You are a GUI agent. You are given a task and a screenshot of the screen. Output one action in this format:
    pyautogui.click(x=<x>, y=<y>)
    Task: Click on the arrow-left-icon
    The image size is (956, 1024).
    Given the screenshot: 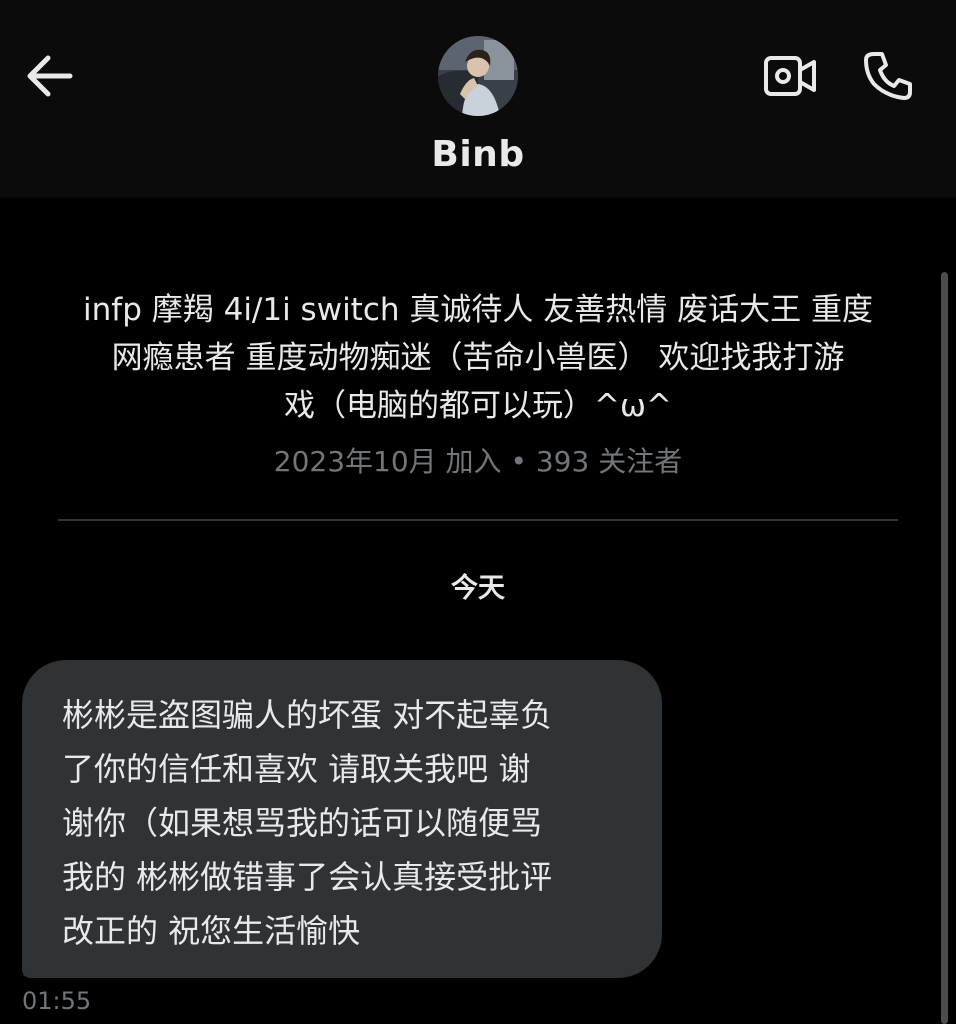 What is the action you would take?
    pyautogui.click(x=50, y=76)
    